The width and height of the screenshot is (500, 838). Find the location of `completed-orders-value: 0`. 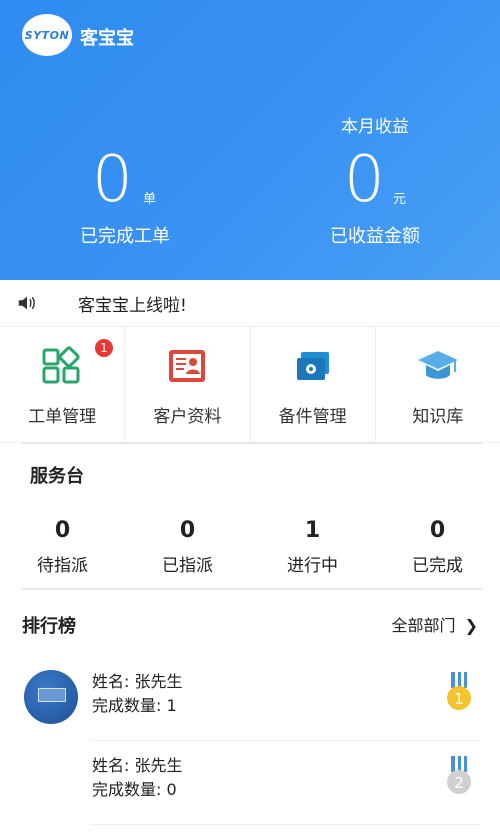

completed-orders-value: 0 is located at coordinates (112, 180).